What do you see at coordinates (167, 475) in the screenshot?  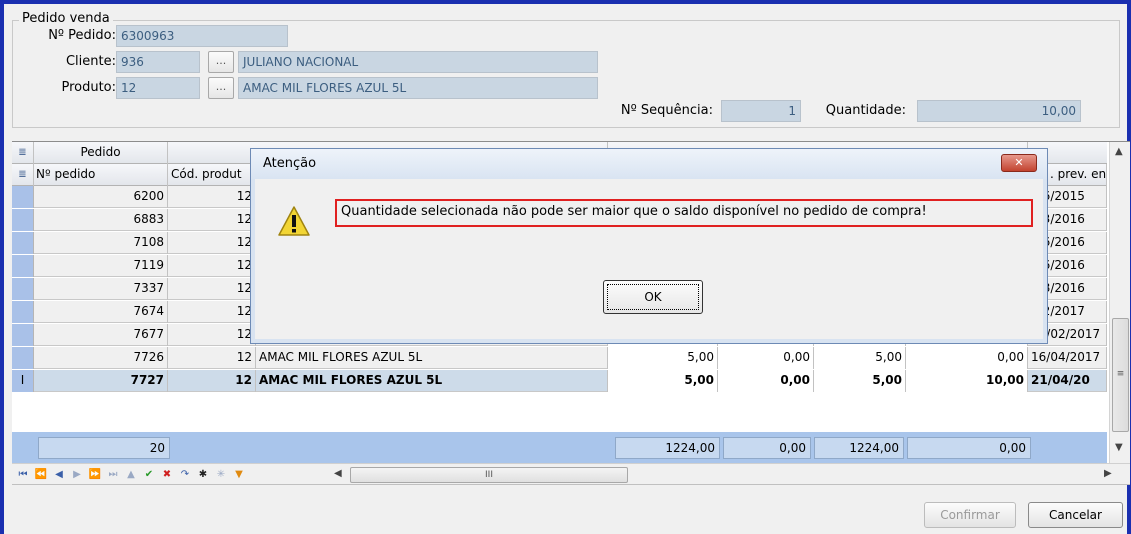 I see `nav-cancel-icon: ✖` at bounding box center [167, 475].